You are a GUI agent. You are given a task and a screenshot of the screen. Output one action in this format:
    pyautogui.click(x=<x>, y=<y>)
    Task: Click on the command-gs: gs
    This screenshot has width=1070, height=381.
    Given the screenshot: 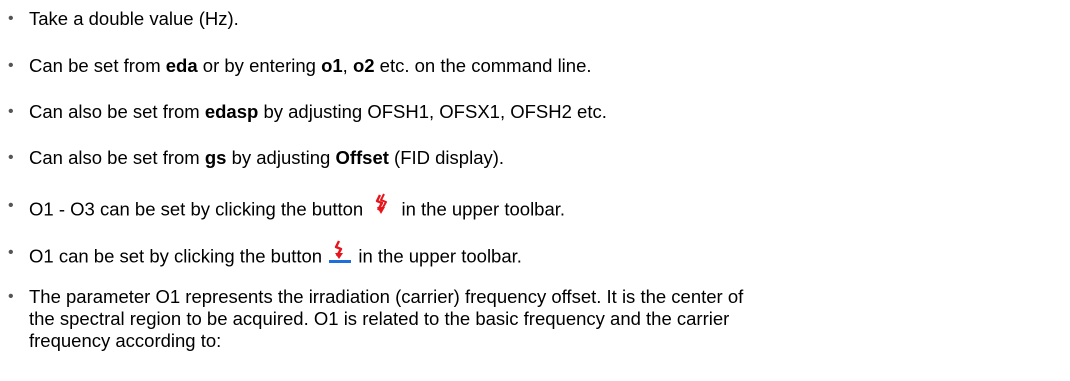 What is the action you would take?
    pyautogui.click(x=215, y=157)
    